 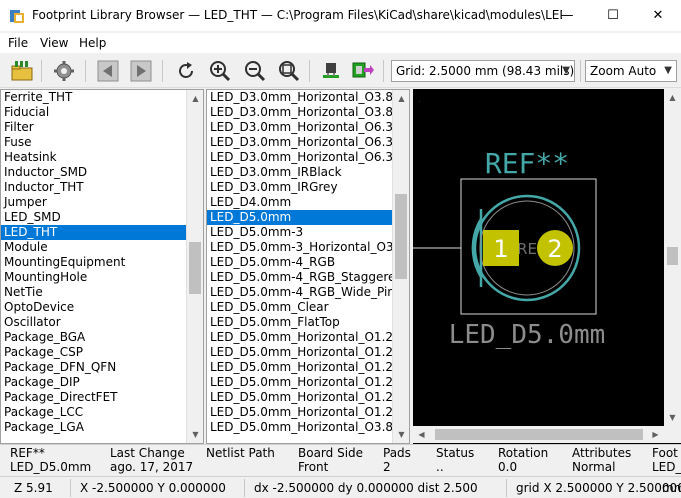 I want to click on list-item: LED_D3.0mm_IRBlack, so click(x=300, y=172).